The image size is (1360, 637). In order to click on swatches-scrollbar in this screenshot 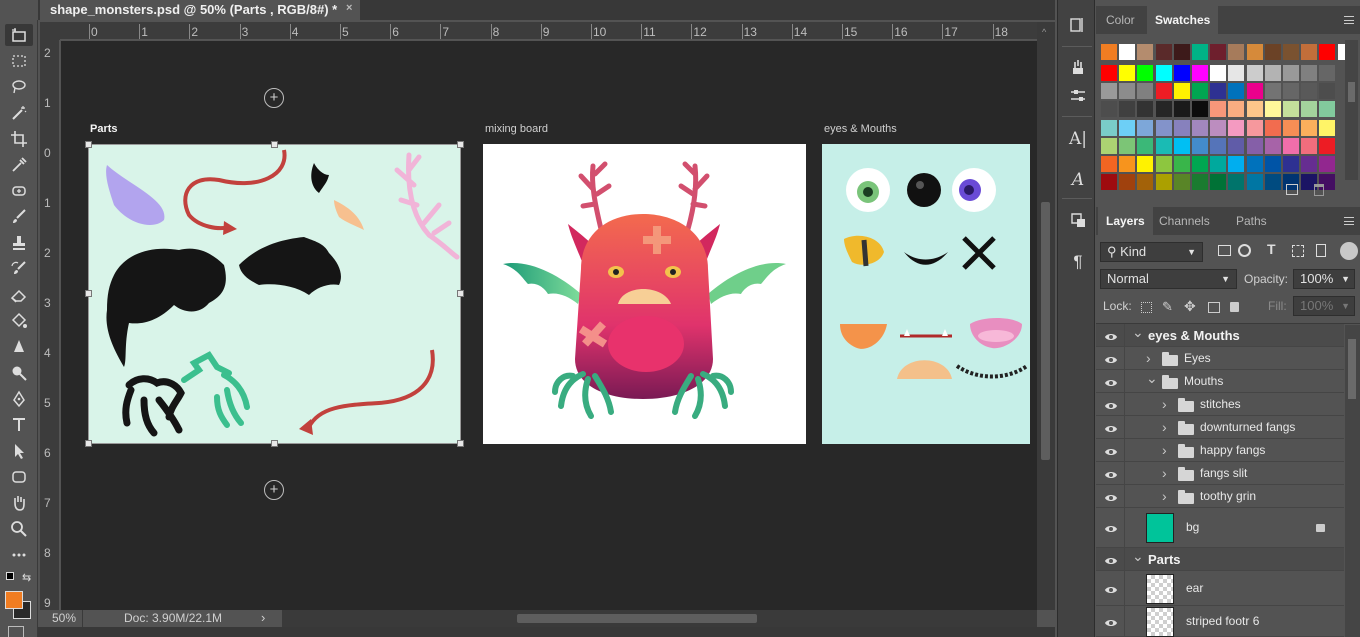, I will do `click(1351, 110)`.